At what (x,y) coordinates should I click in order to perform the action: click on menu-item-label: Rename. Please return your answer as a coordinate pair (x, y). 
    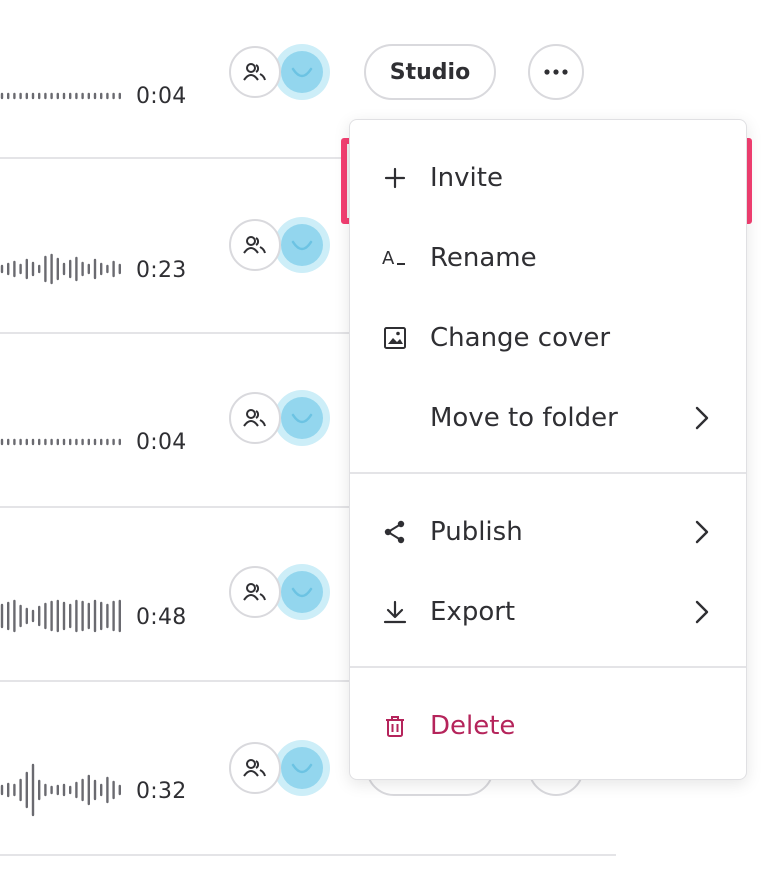
    Looking at the image, I should click on (483, 258).